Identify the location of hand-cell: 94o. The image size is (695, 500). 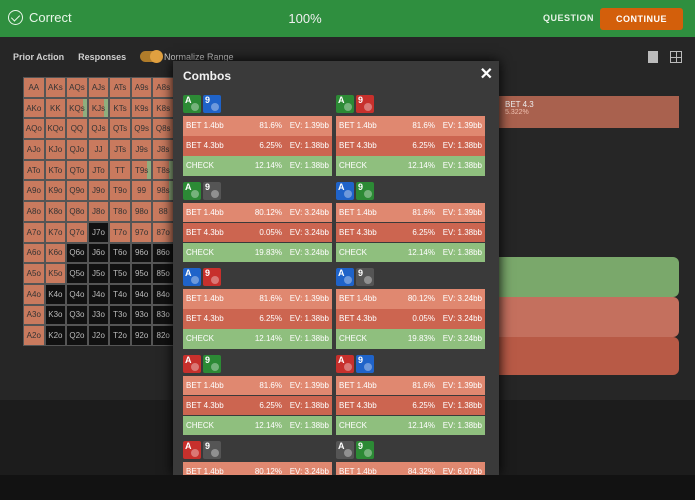
(141, 294).